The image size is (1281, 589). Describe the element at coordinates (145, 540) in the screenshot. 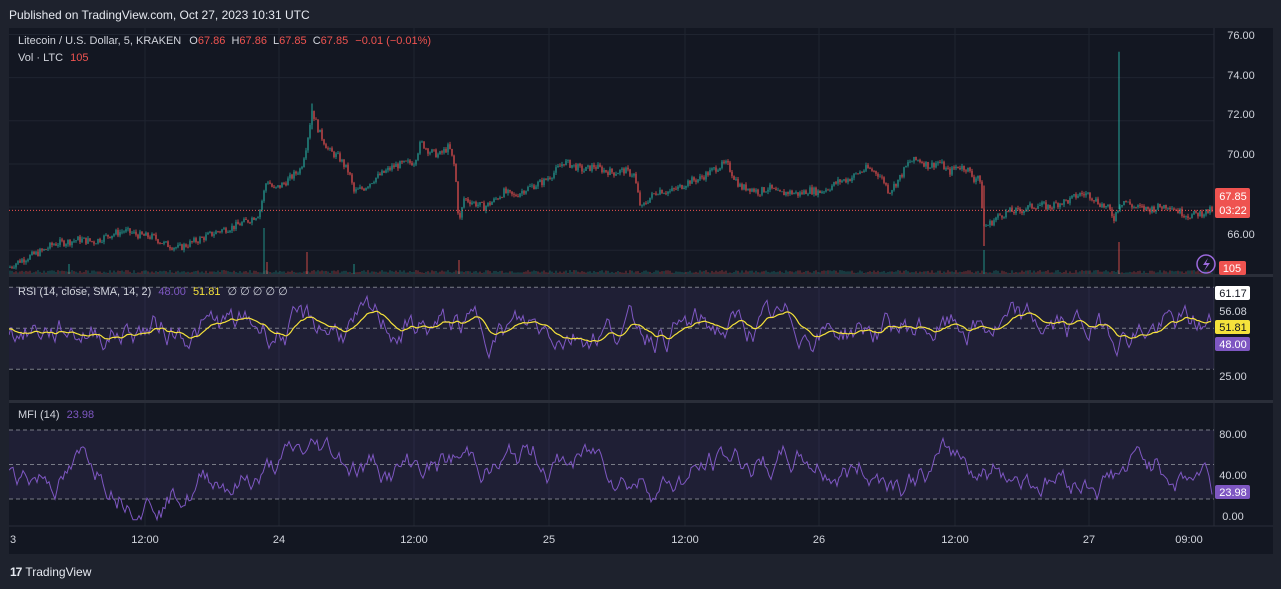

I see `time-tick: 12:00` at that location.